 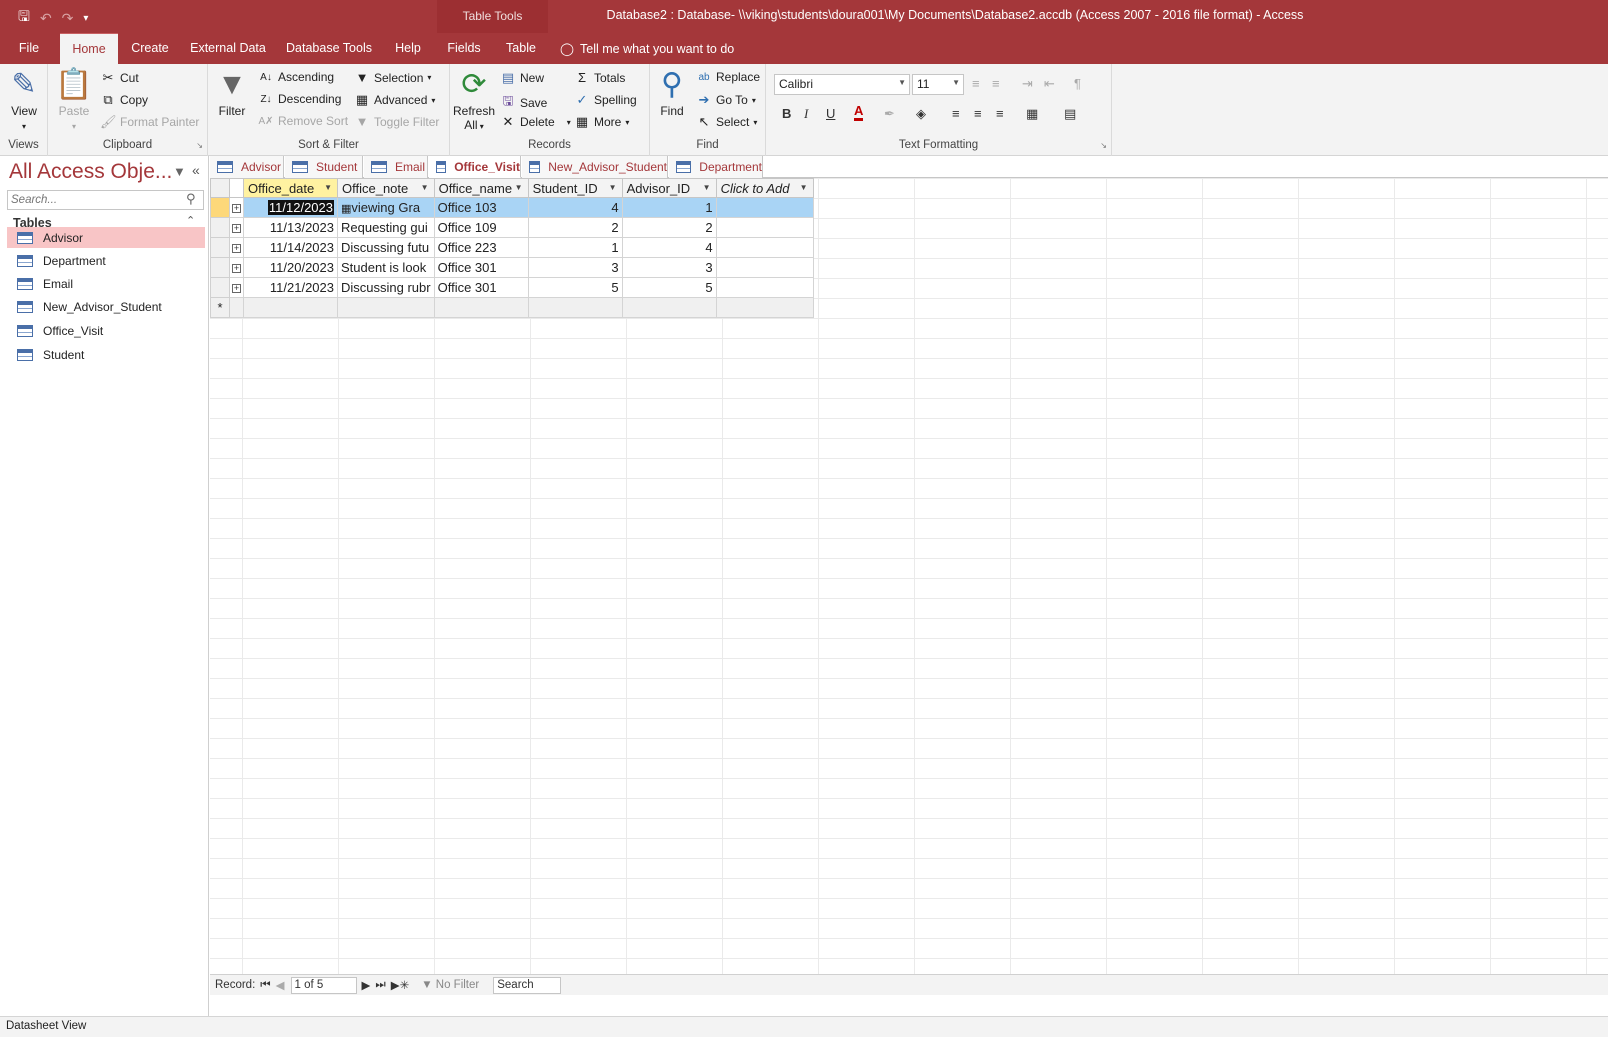 What do you see at coordinates (669, 207) in the screenshot?
I see `cell-advisor-id: 1` at bounding box center [669, 207].